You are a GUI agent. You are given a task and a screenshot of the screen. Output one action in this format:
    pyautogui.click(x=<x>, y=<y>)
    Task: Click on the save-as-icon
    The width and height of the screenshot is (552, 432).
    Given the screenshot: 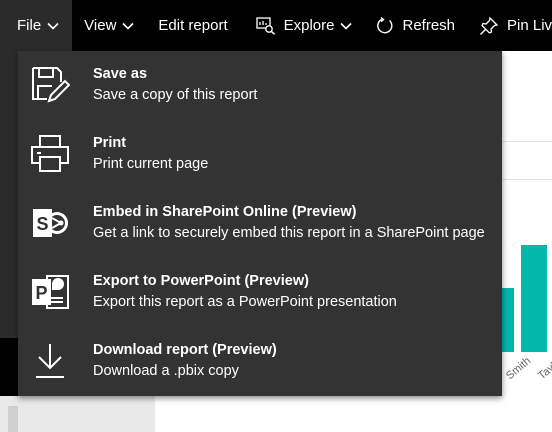 What is the action you would take?
    pyautogui.click(x=50, y=85)
    